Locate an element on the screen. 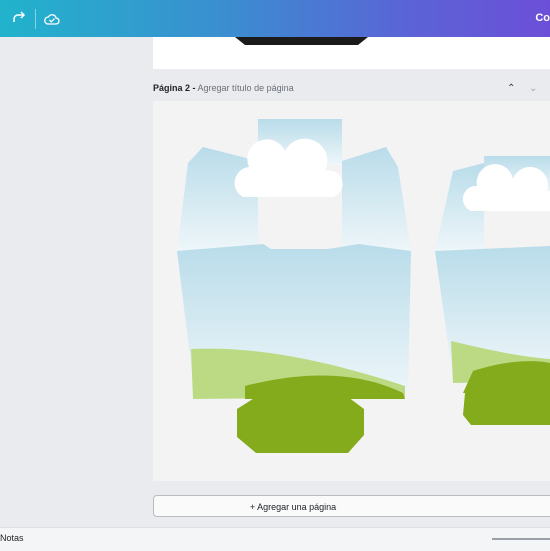 This screenshot has height=551, width=550. chevron-down-icon: ⌄ is located at coordinates (533, 88).